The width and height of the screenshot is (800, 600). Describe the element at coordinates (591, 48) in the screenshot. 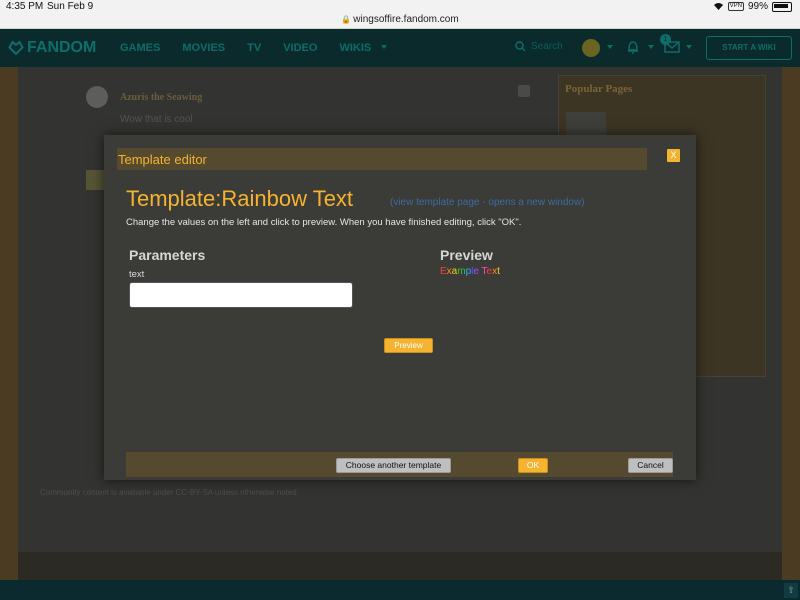

I see `user-avatar` at that location.